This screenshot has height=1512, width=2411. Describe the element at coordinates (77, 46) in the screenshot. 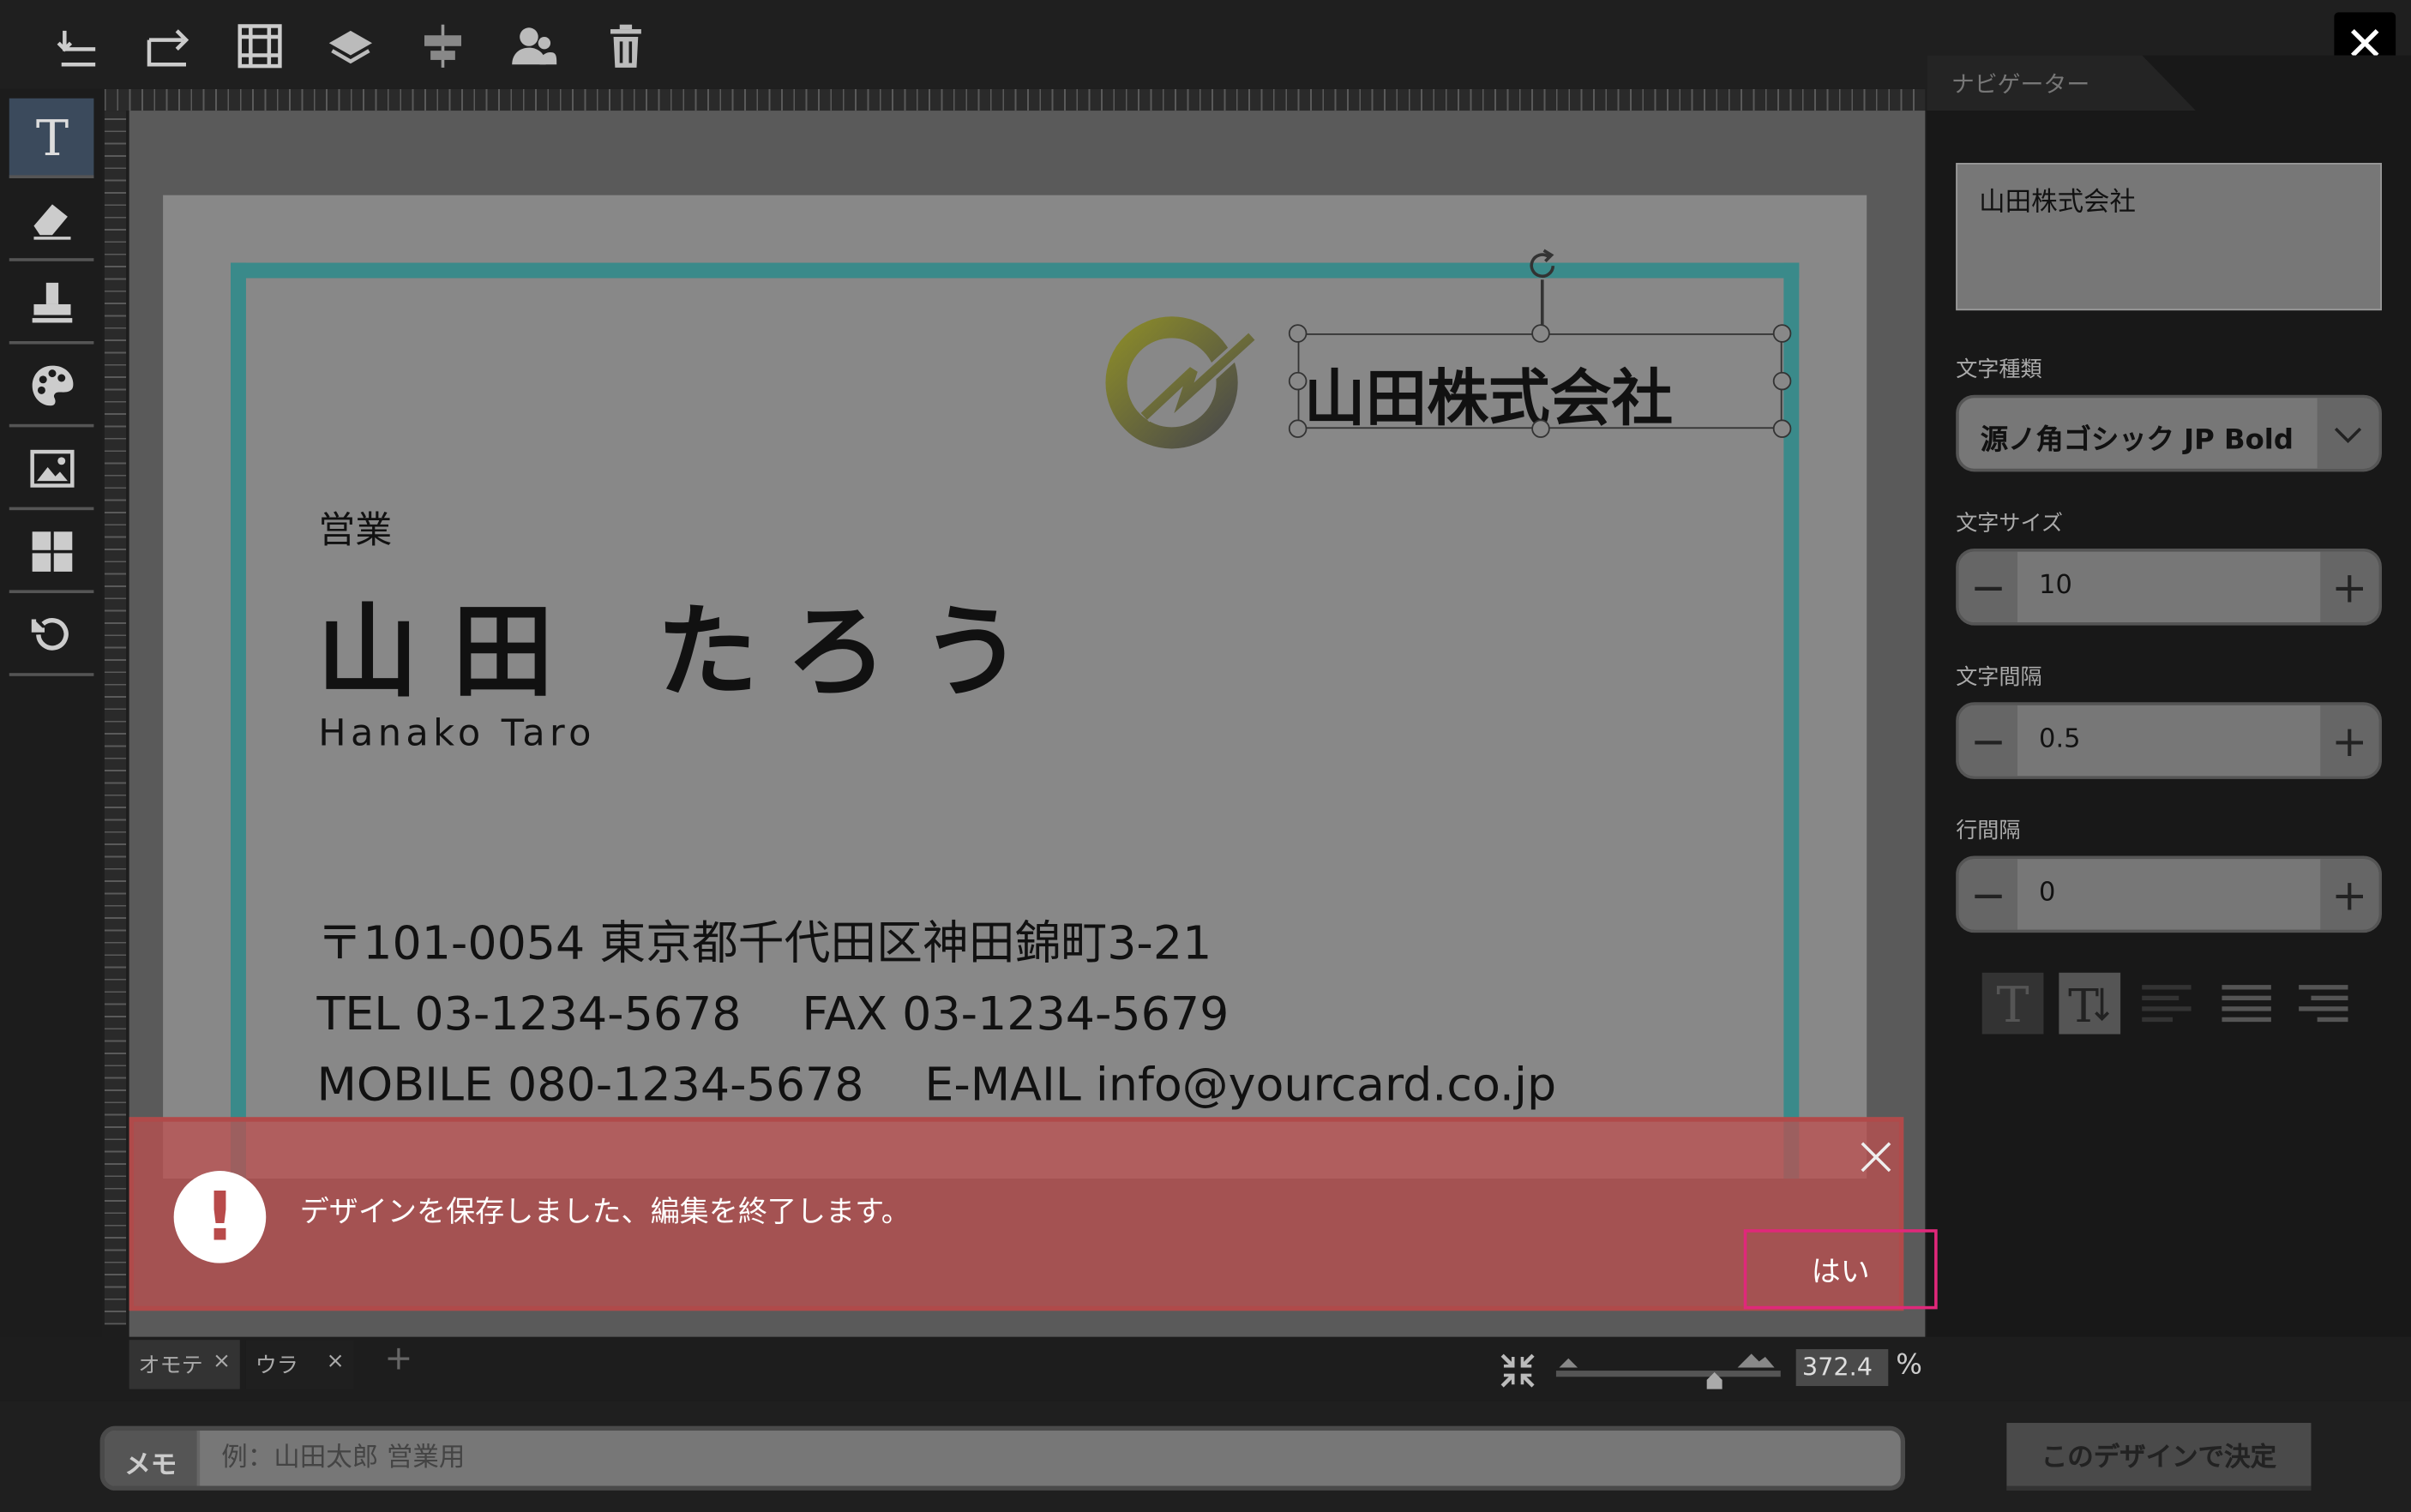

I see `undo-icon` at that location.